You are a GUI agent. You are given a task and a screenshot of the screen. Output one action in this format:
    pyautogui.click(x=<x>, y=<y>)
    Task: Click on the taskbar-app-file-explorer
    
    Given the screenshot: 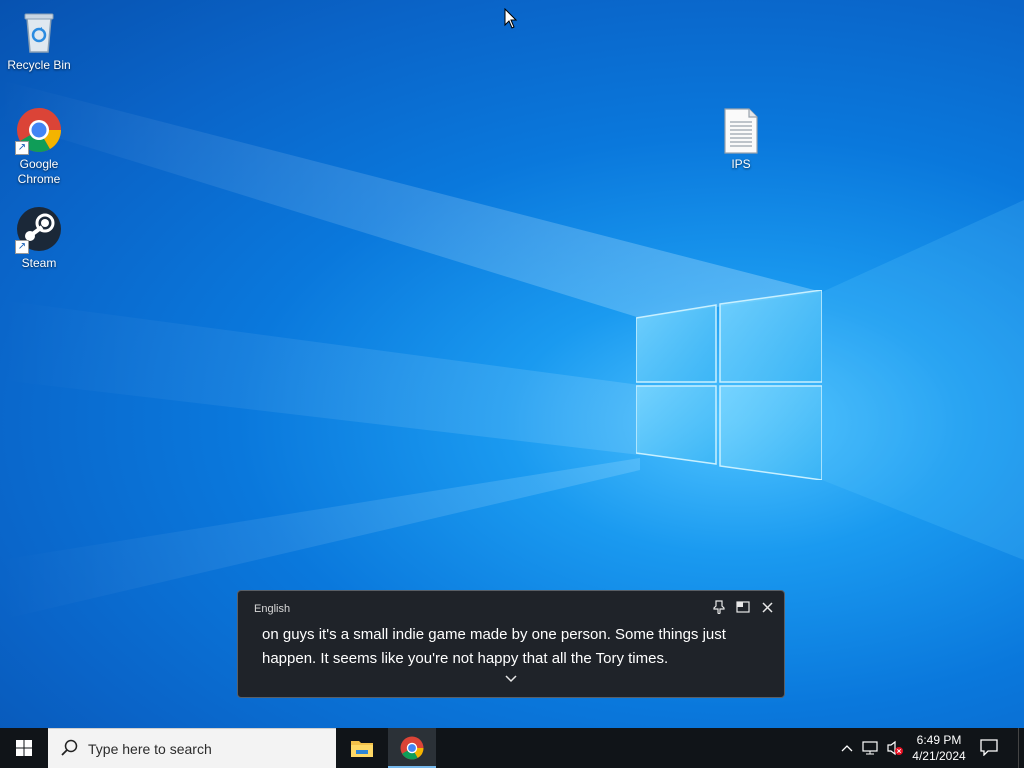 What is the action you would take?
    pyautogui.click(x=362, y=748)
    